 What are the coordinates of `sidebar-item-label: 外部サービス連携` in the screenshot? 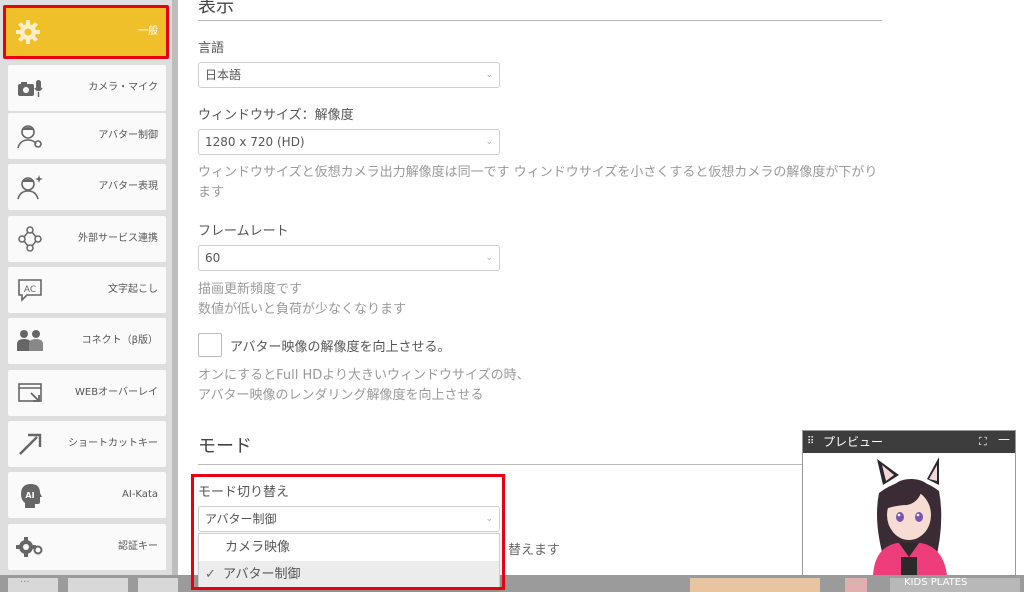 It's located at (118, 238).